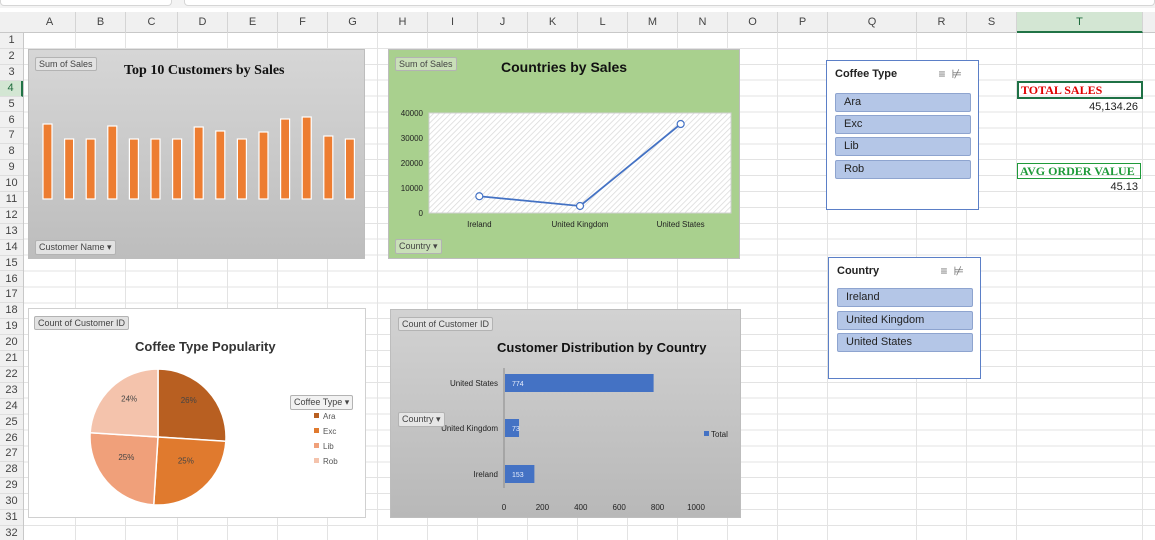 Image resolution: width=1155 pixels, height=540 pixels. I want to click on row-header-5: 5, so click(11, 105).